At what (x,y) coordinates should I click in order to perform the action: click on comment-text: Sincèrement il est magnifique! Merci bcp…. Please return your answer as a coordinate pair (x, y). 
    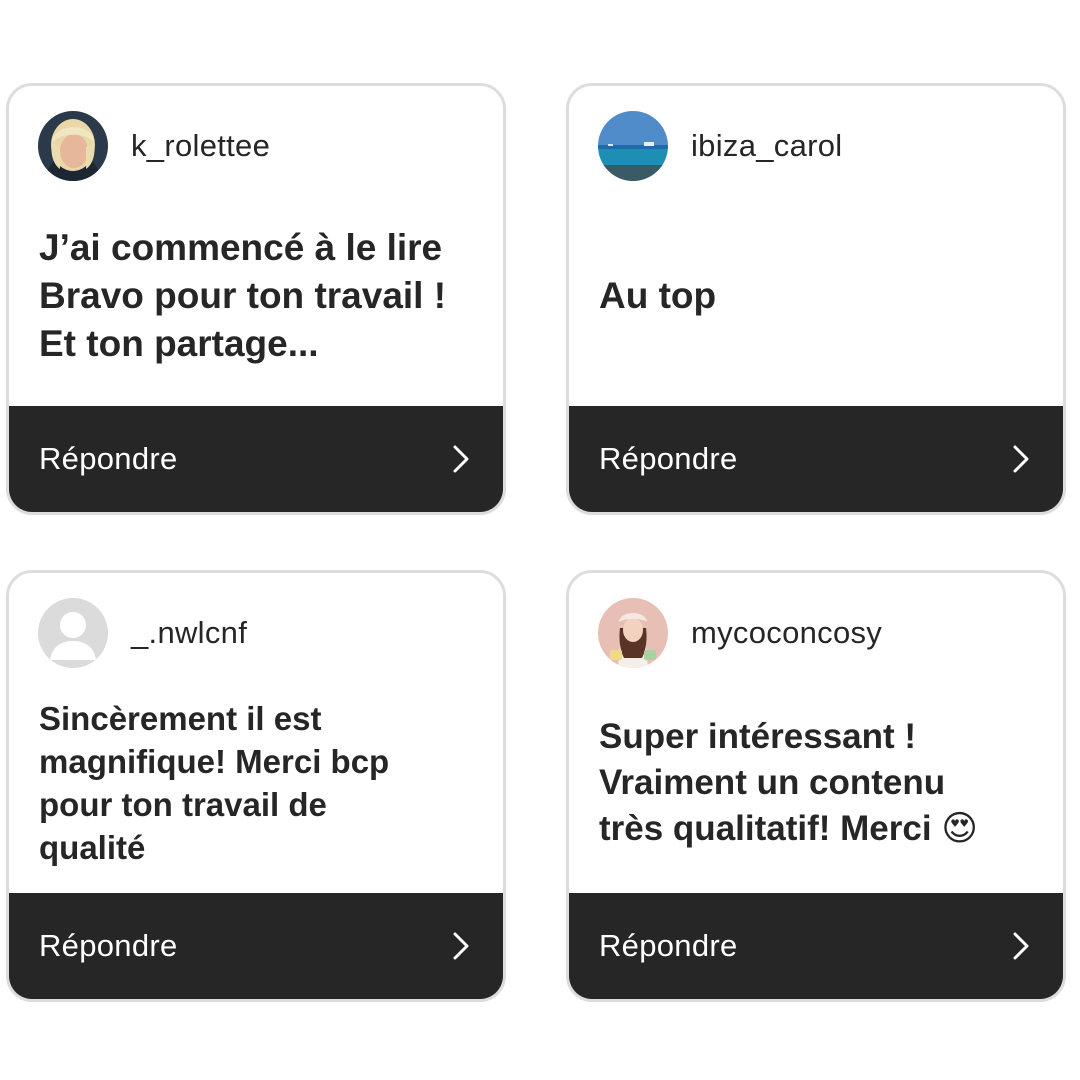
    Looking at the image, I should click on (214, 783).